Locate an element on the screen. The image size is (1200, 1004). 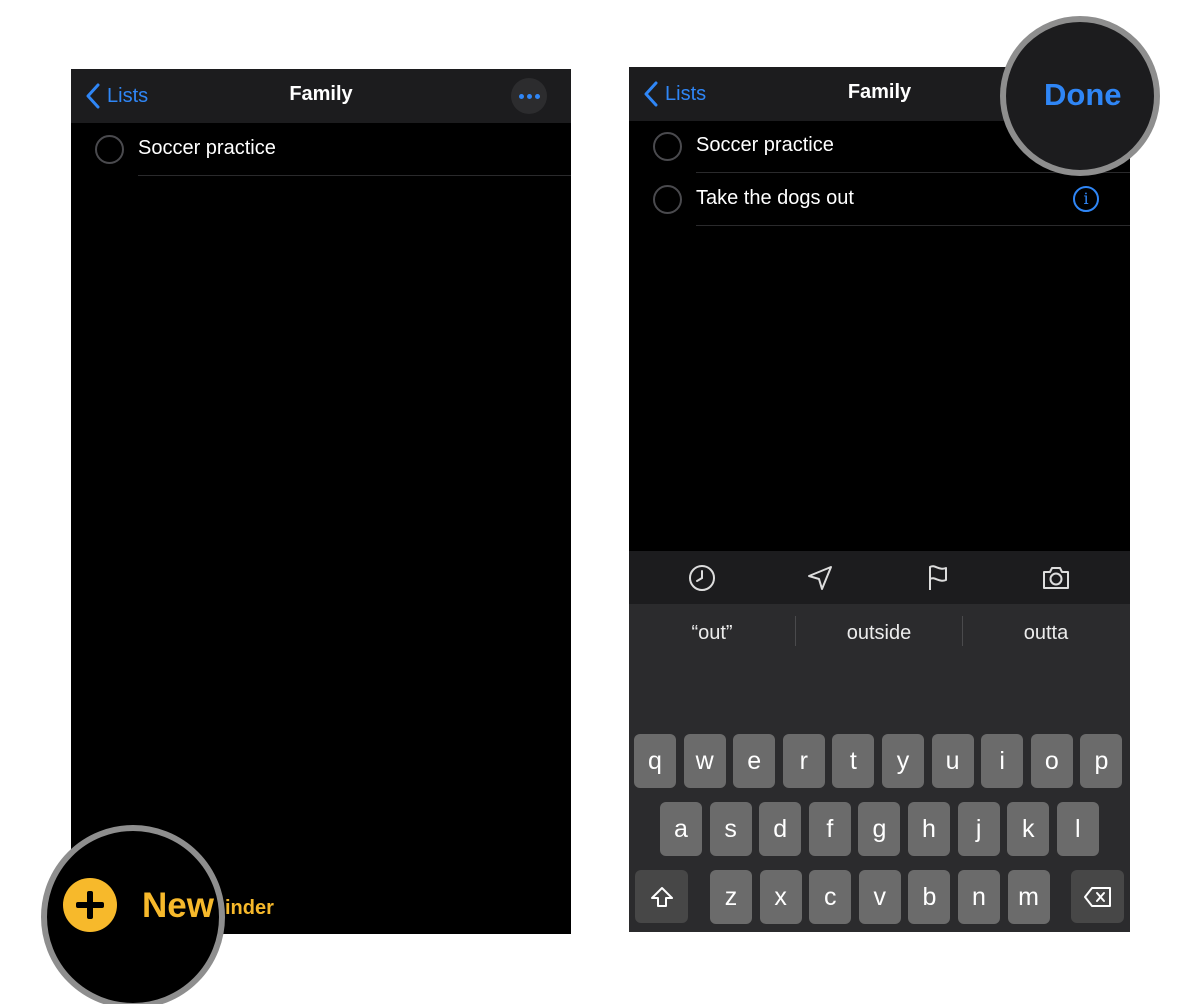
key-i: i is located at coordinates (1002, 761).